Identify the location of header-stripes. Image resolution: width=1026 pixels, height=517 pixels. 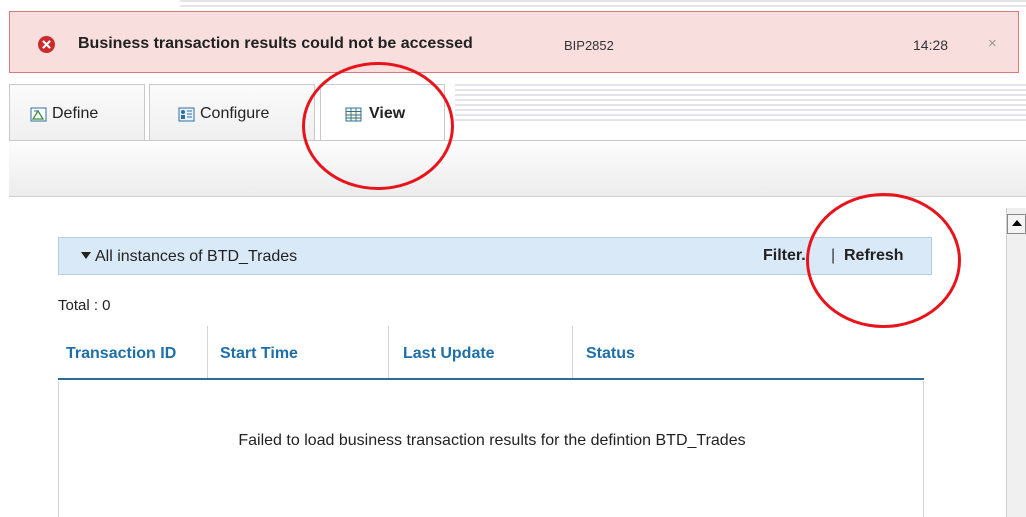
(603, 5).